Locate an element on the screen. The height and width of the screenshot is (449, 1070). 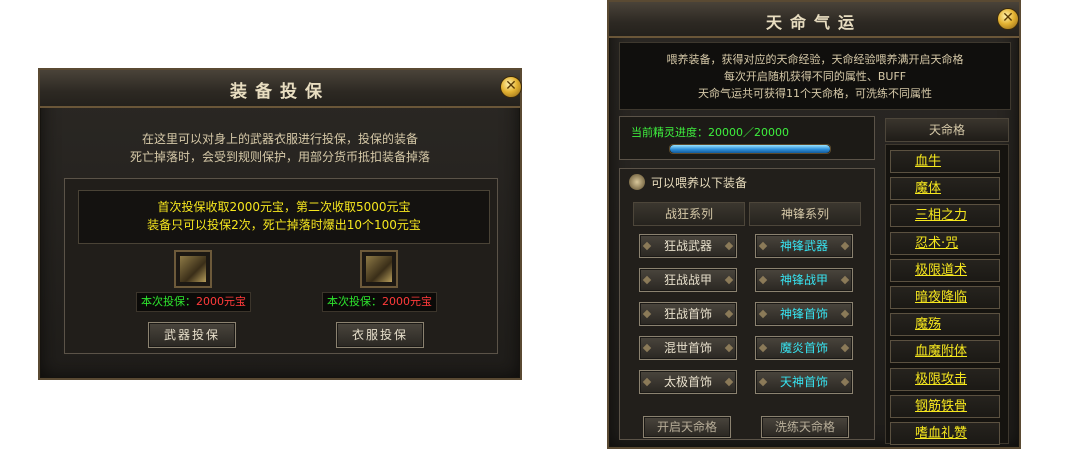
fate-grid-item: 魔殇 is located at coordinates (945, 325).